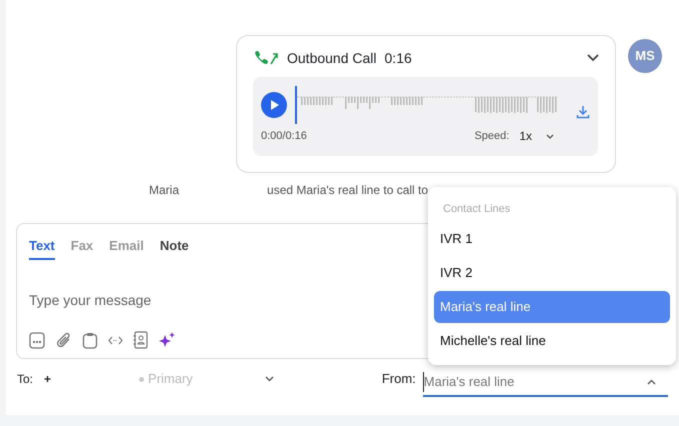 This screenshot has height=426, width=679. I want to click on play-button, so click(274, 105).